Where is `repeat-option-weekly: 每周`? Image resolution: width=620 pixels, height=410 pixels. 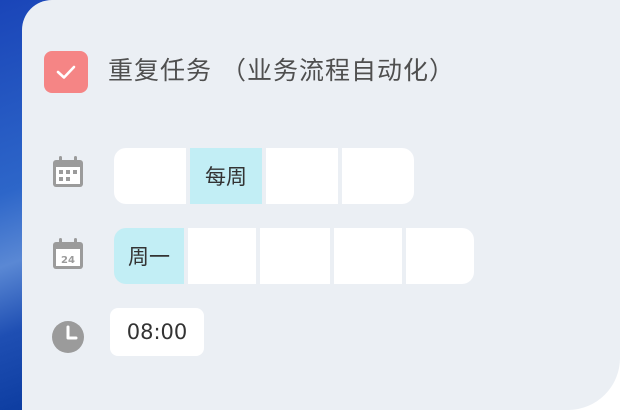
repeat-option-weekly: 每周 is located at coordinates (226, 176).